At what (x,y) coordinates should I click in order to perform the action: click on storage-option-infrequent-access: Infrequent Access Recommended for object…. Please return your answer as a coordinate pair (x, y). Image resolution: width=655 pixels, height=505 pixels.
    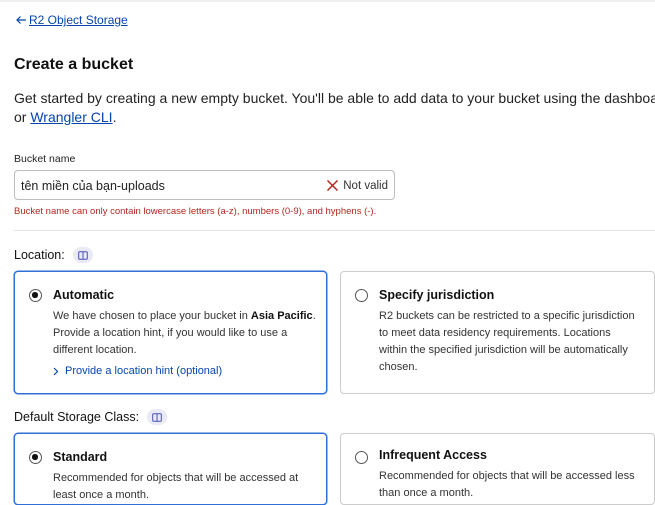
    Looking at the image, I should click on (497, 469).